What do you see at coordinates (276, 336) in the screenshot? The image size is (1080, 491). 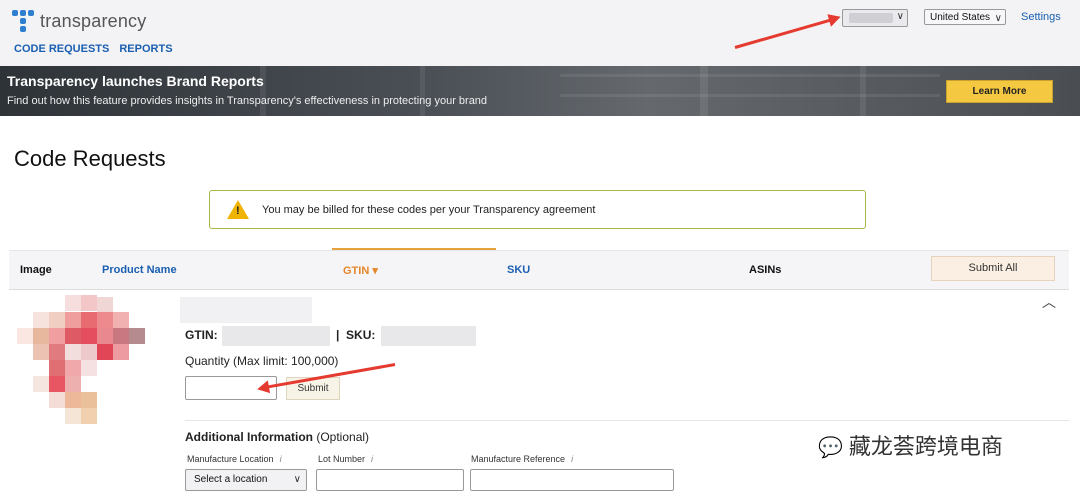 I see `gtin-value-redacted` at bounding box center [276, 336].